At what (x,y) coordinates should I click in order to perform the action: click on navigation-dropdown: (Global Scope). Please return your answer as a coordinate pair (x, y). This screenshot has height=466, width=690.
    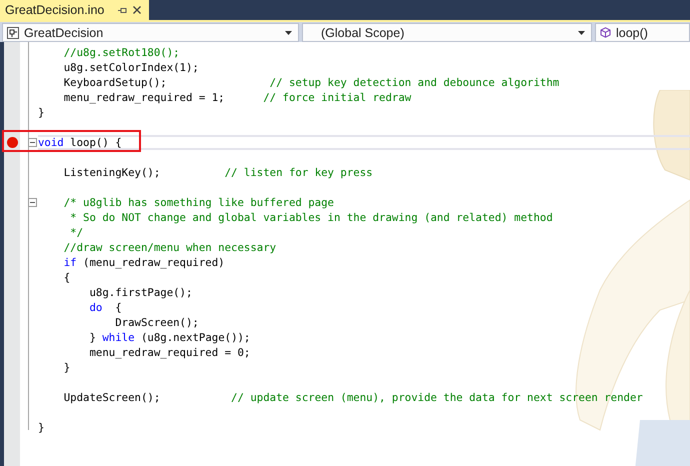
    Looking at the image, I should click on (447, 32).